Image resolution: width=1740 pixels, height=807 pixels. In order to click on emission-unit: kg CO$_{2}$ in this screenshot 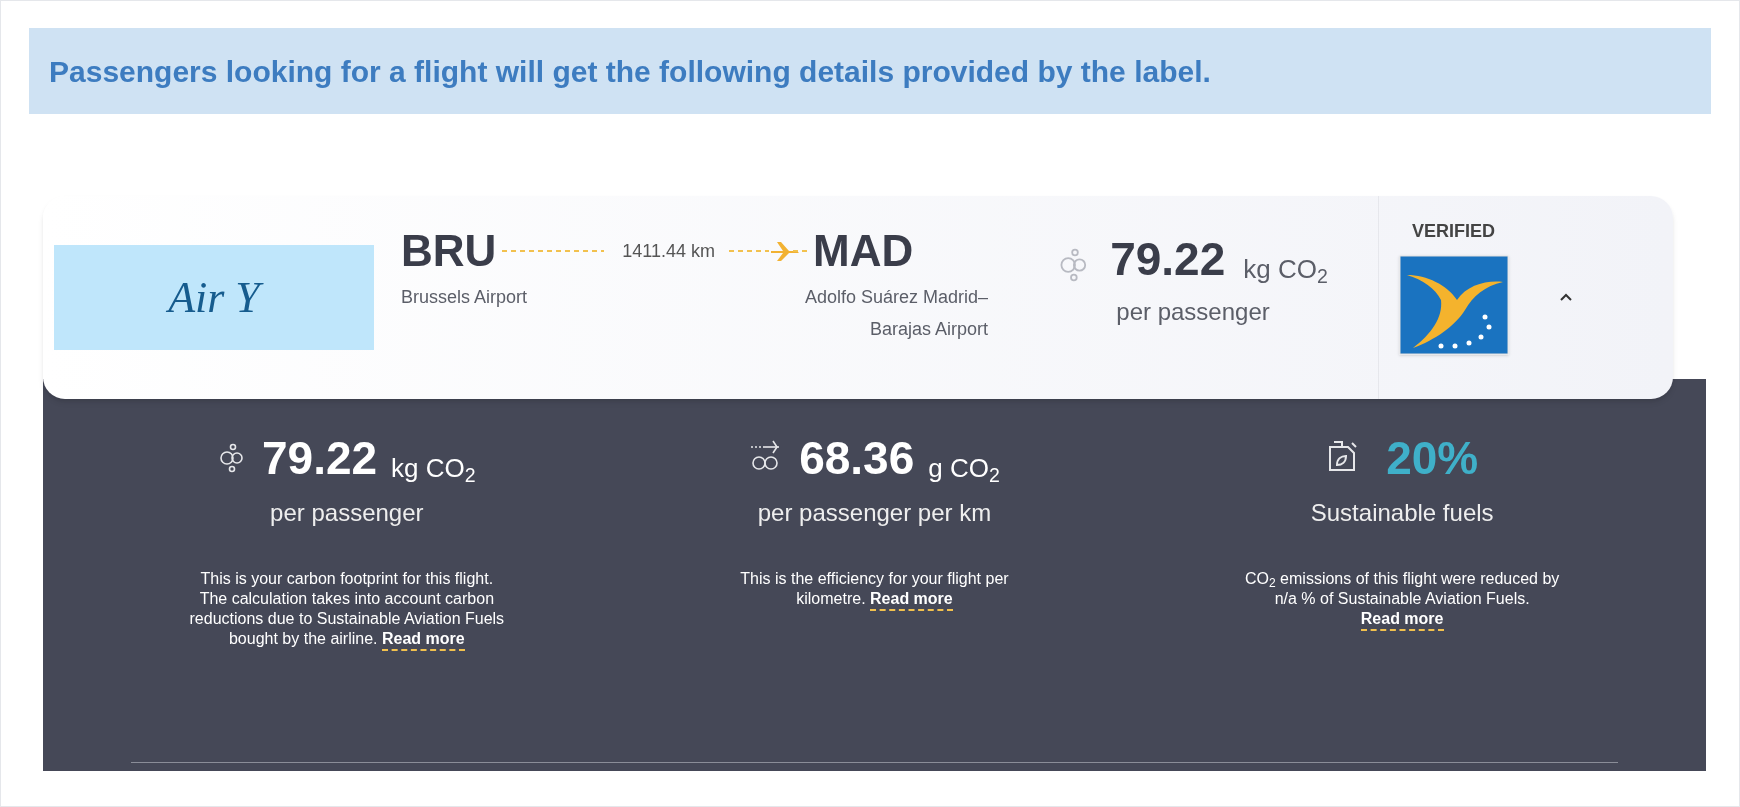, I will do `click(1285, 269)`.